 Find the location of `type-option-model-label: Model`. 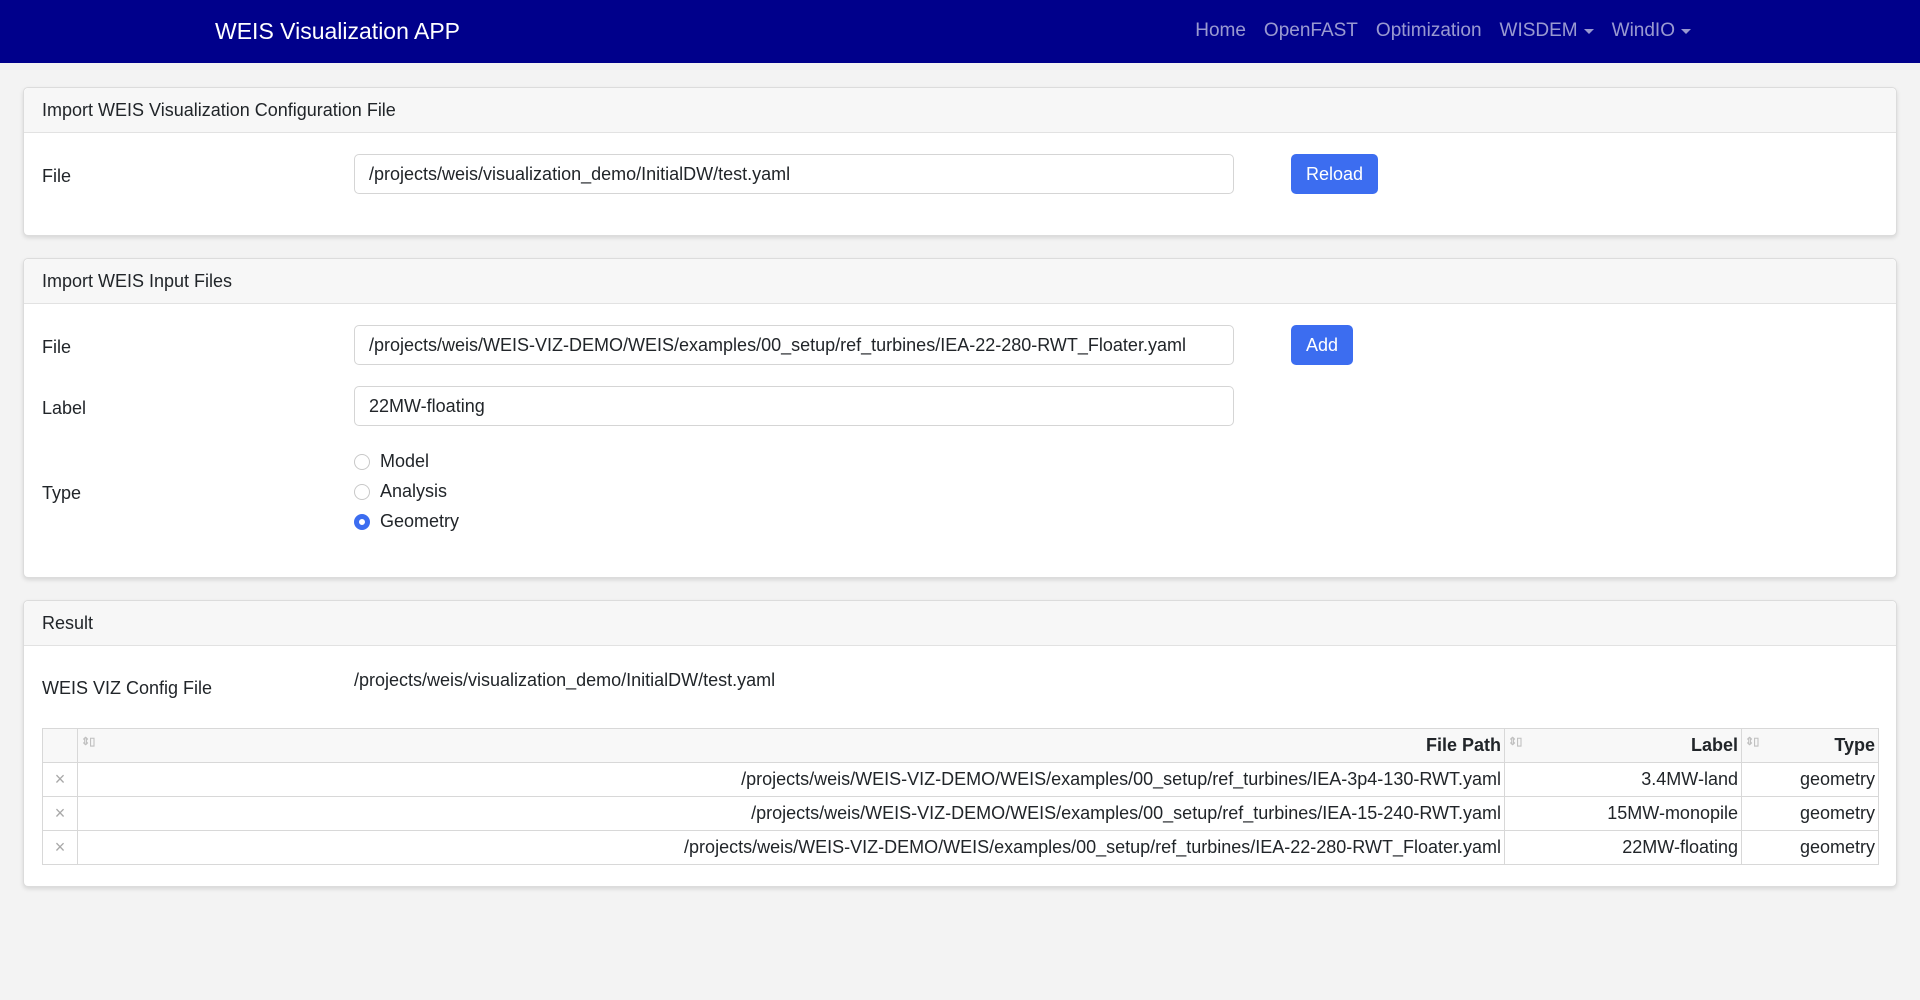

type-option-model-label: Model is located at coordinates (405, 461).